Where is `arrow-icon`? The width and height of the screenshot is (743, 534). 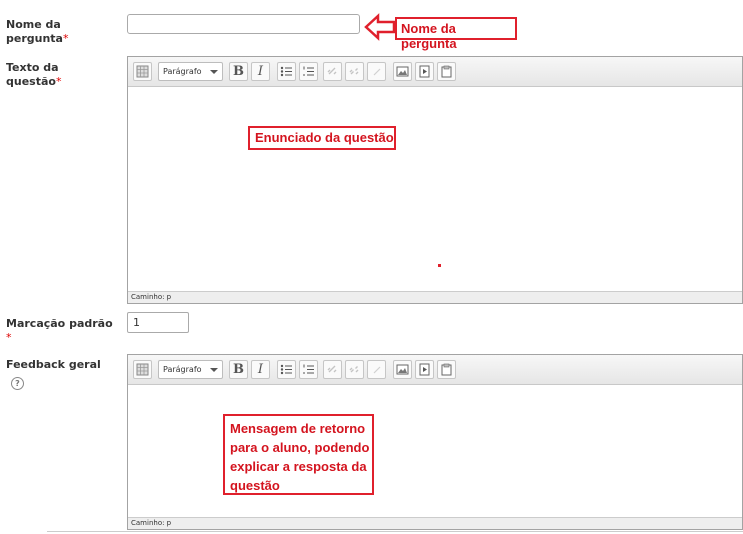 arrow-icon is located at coordinates (380, 27).